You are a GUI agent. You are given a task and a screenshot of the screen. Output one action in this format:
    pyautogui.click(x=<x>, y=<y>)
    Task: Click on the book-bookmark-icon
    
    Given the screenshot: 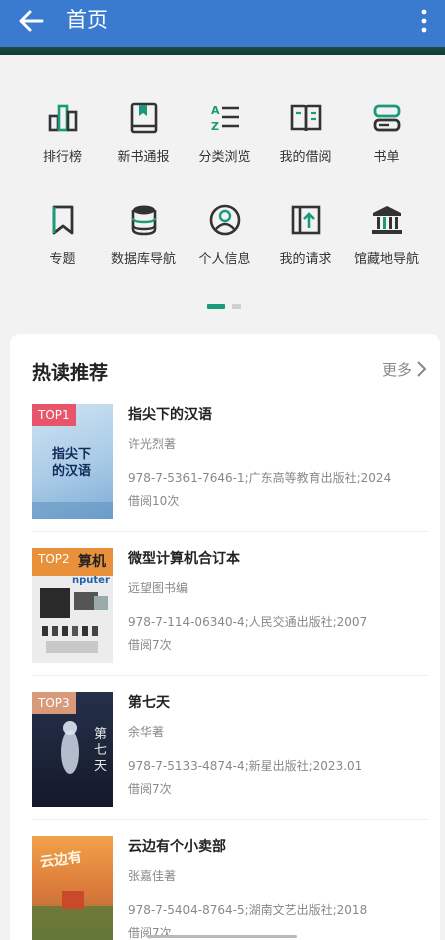 What is the action you would take?
    pyautogui.click(x=143, y=118)
    